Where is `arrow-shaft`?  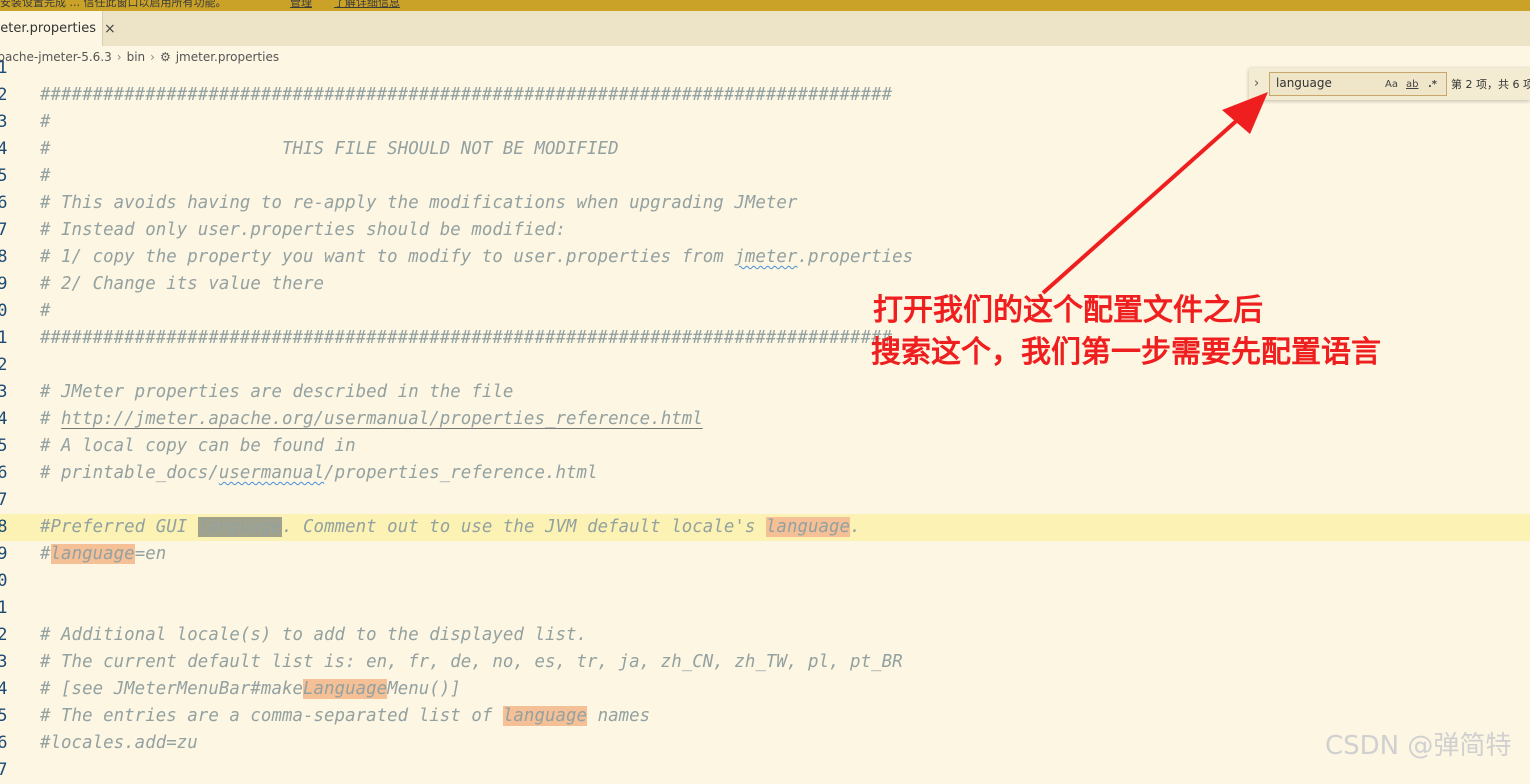 arrow-shaft is located at coordinates (1143, 204).